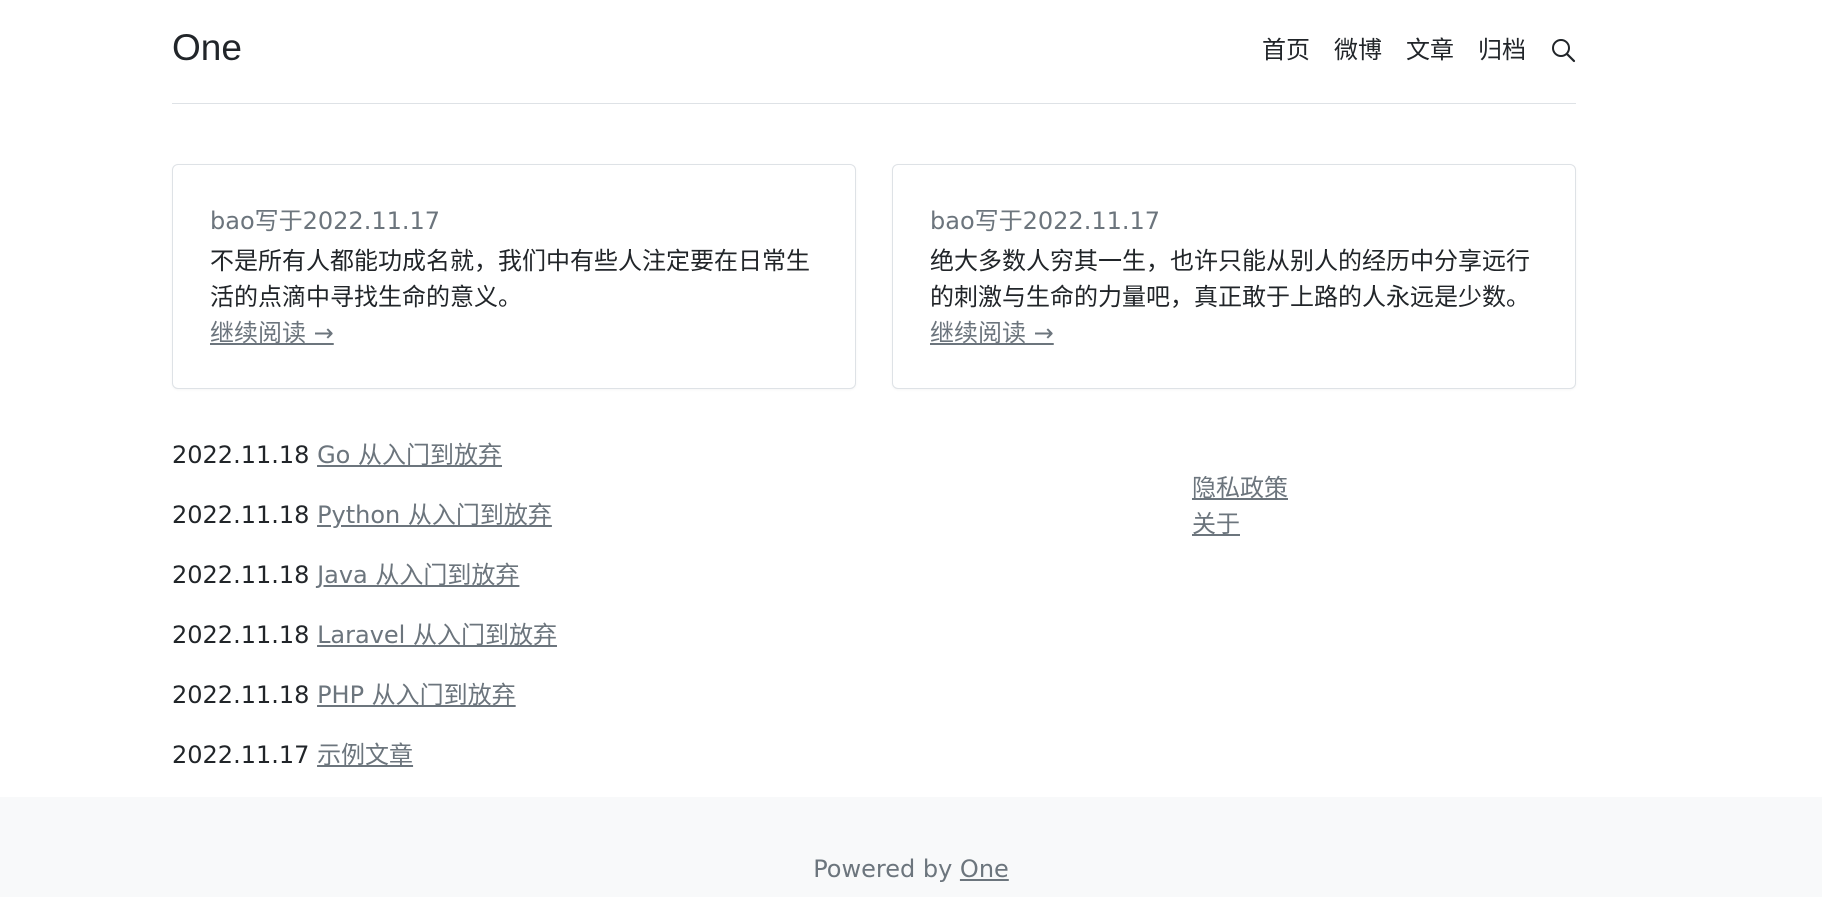  Describe the element at coordinates (572, 464) in the screenshot. I see `list-item: 2022.11.18 Go 从入门到放弃` at that location.